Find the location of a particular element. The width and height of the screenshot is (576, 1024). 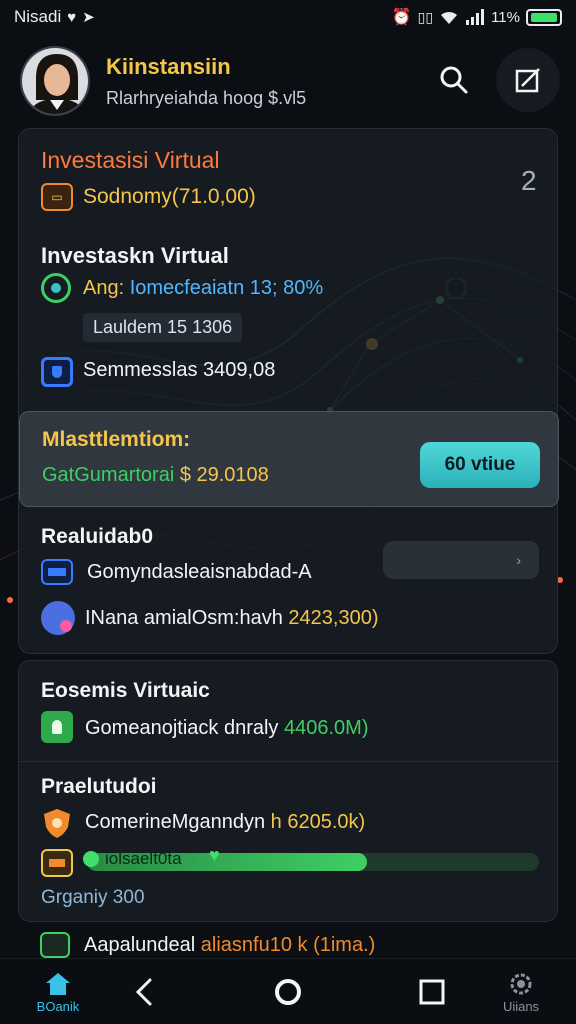

chevron-right-icon: › is located at coordinates (518, 560).